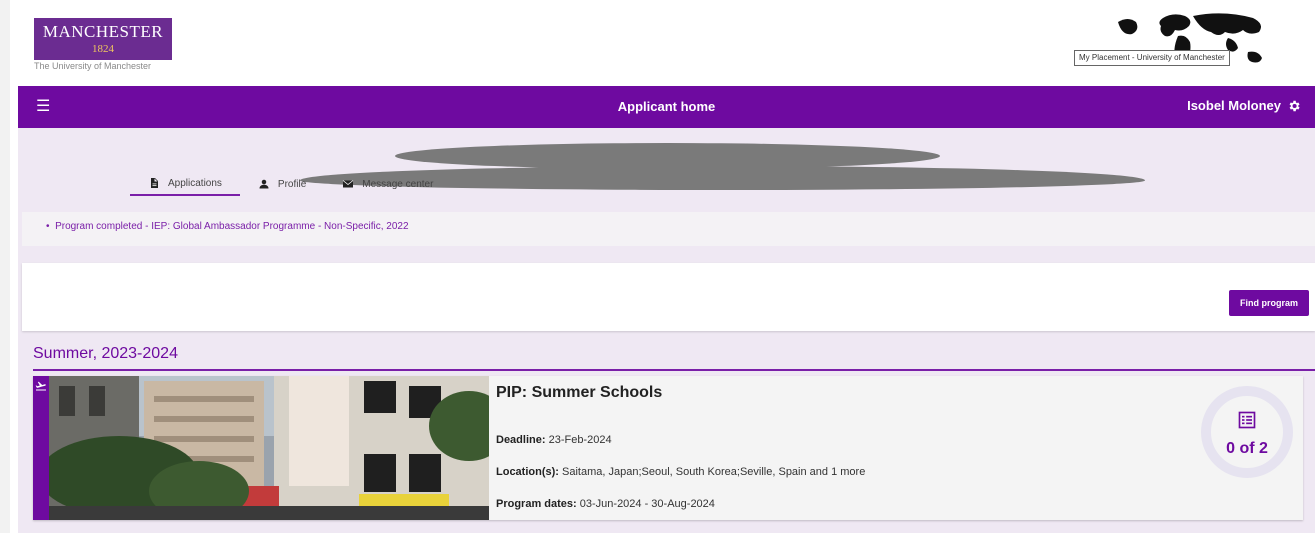  I want to click on tab-applications: Applications, so click(185, 184).